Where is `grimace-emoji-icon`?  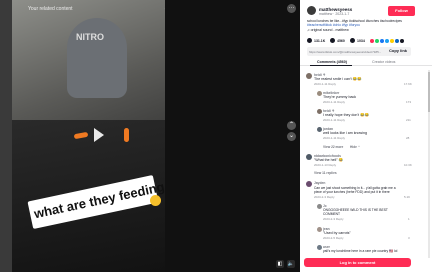
grimace-emoji-icon is located at coordinates (155, 200).